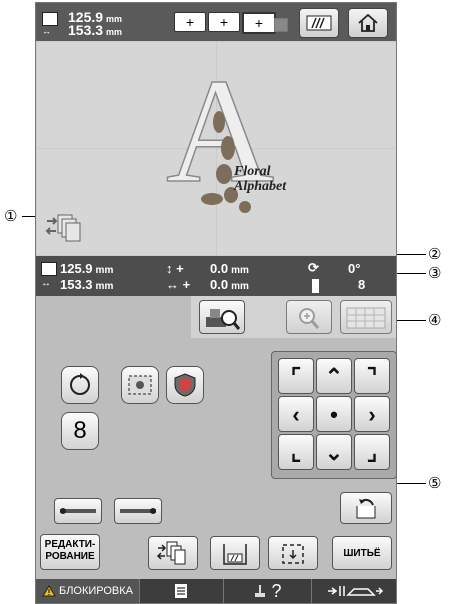  What do you see at coordinates (362, 284) in the screenshot?
I see `thread-count: 8` at bounding box center [362, 284].